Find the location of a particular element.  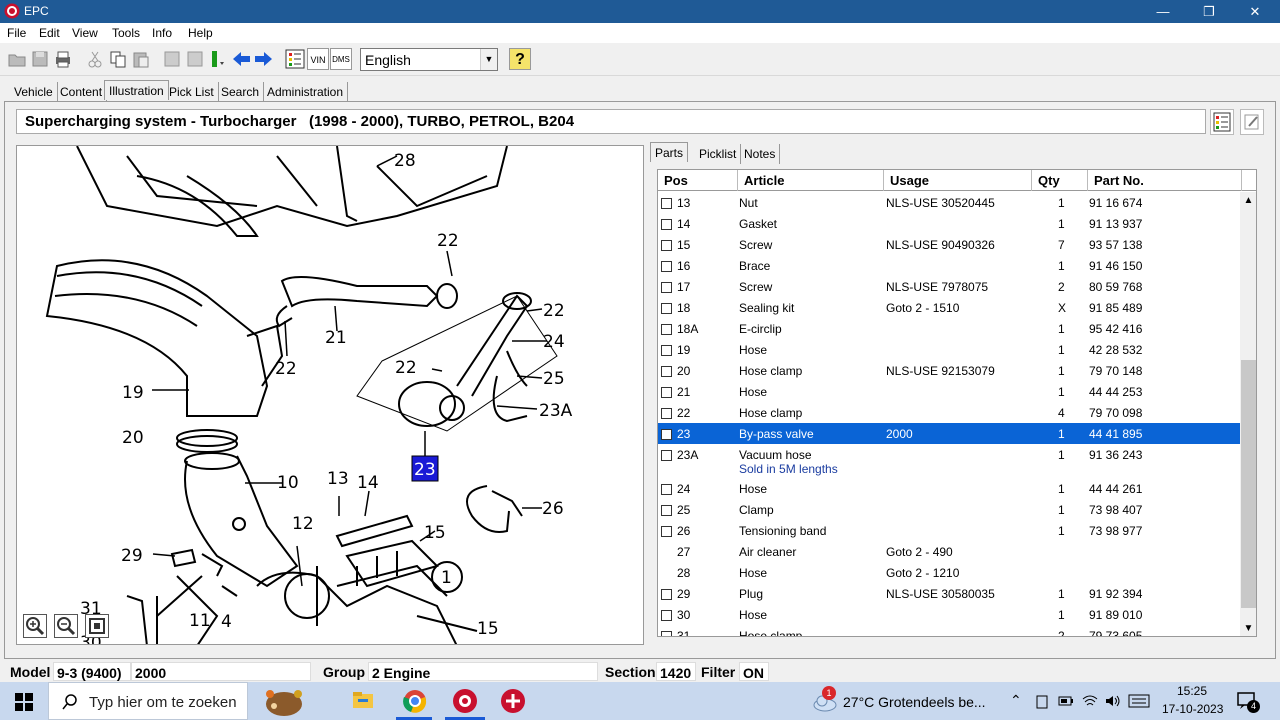

table-row: 27 Air cleaner Goto 2 - 490 is located at coordinates (949, 551).